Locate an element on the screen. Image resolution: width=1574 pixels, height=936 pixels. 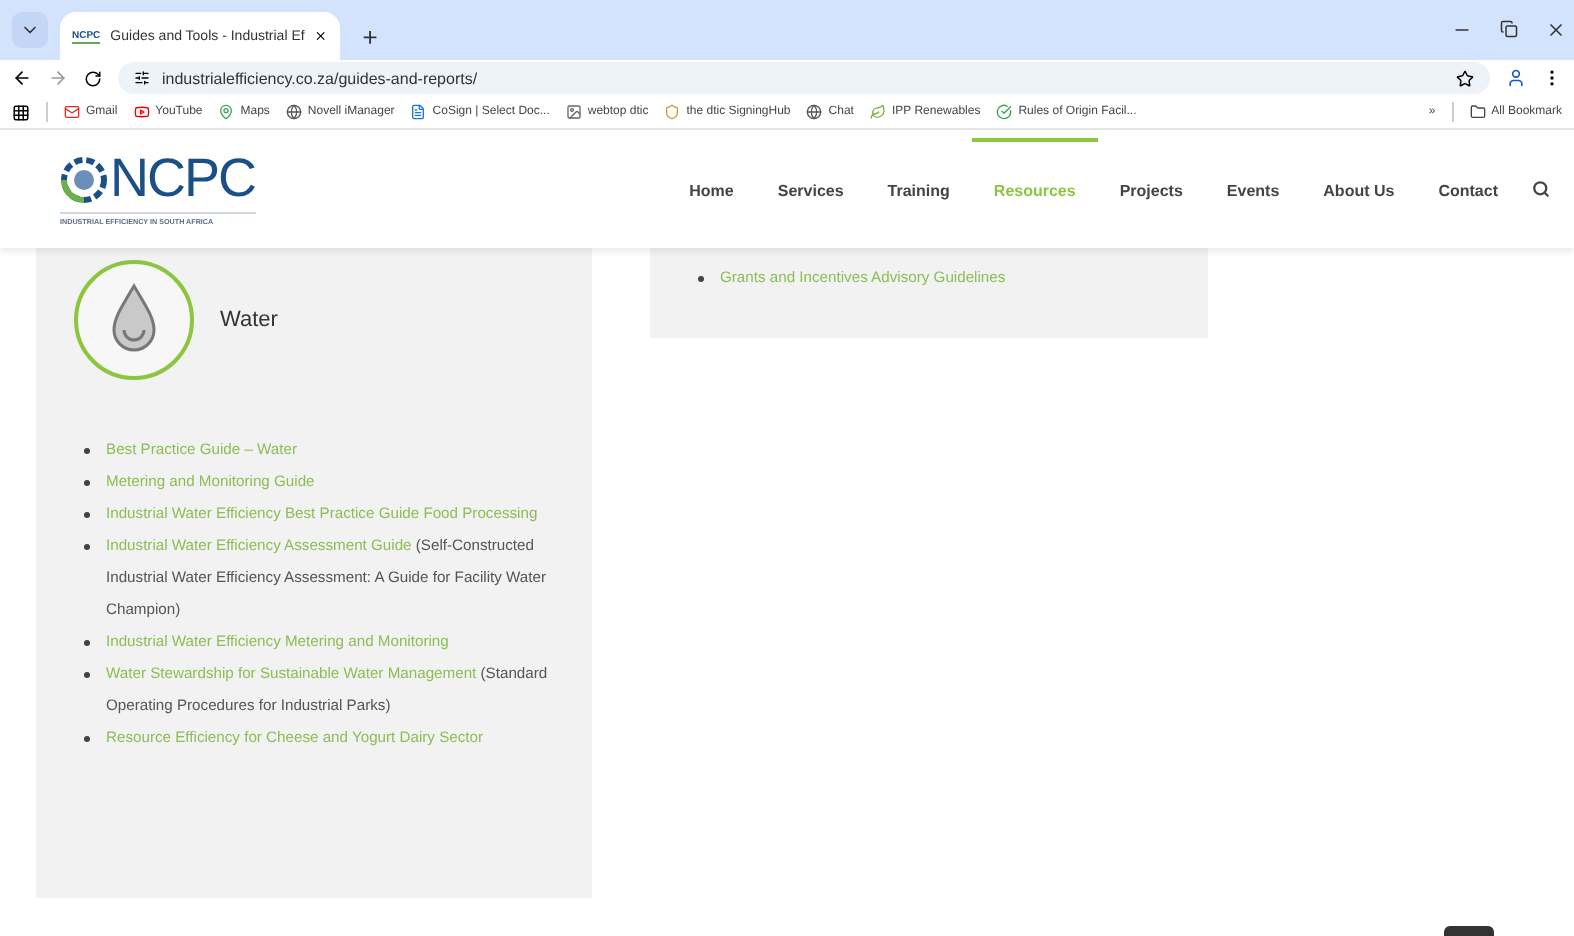
profile-icon is located at coordinates (1516, 78).